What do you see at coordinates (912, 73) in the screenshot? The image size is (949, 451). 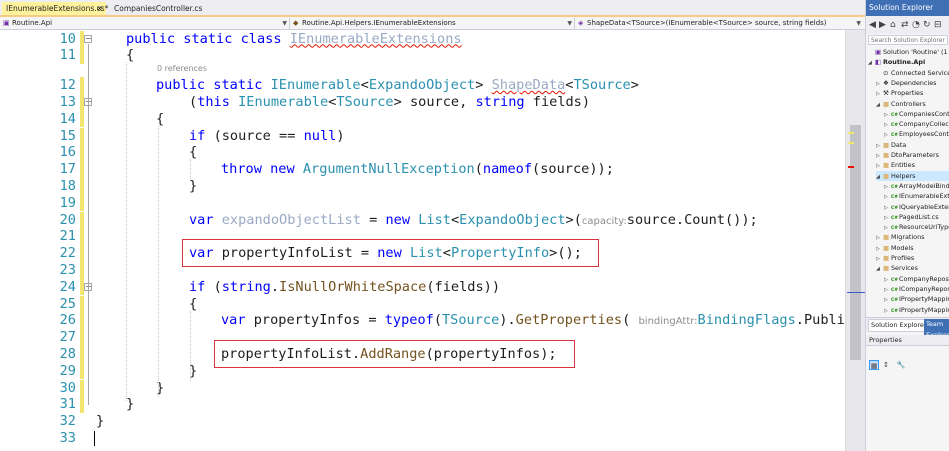 I see `tree-item: ⊙ Connected Services` at bounding box center [912, 73].